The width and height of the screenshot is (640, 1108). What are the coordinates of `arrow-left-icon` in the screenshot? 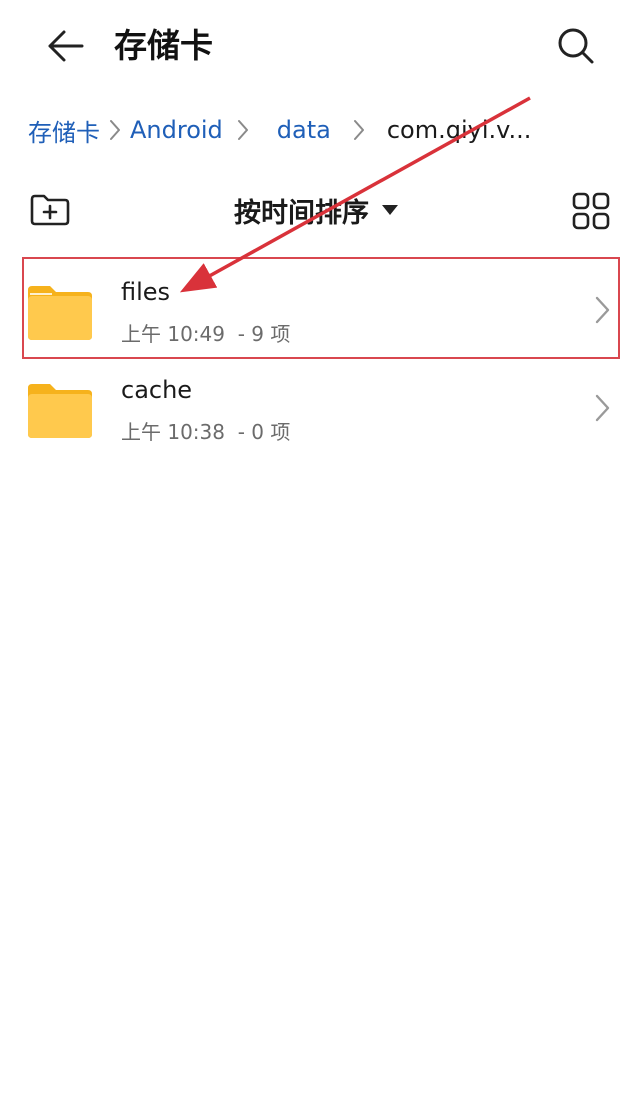 It's located at (66, 46).